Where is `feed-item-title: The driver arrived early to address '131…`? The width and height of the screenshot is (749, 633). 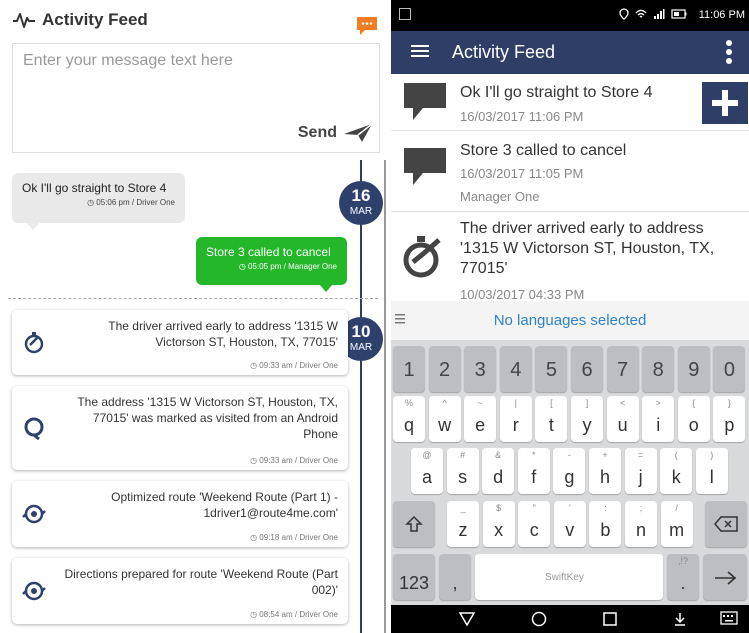
feed-item-title: The driver arrived early to address '131… is located at coordinates (587, 248).